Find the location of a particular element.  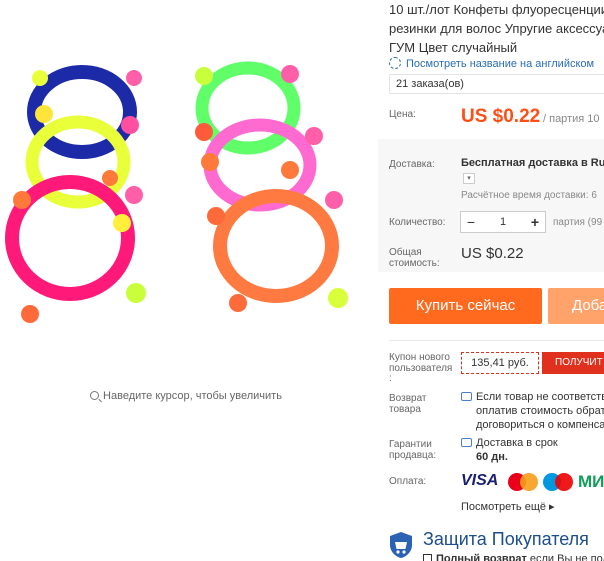

total-label-line-1: Общая is located at coordinates (405, 252).